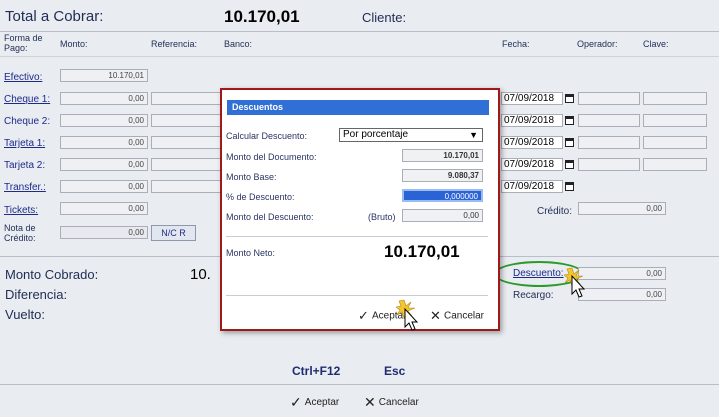  Describe the element at coordinates (532, 142) in the screenshot. I see `tarjeta1-date: 07/09/2018` at that location.